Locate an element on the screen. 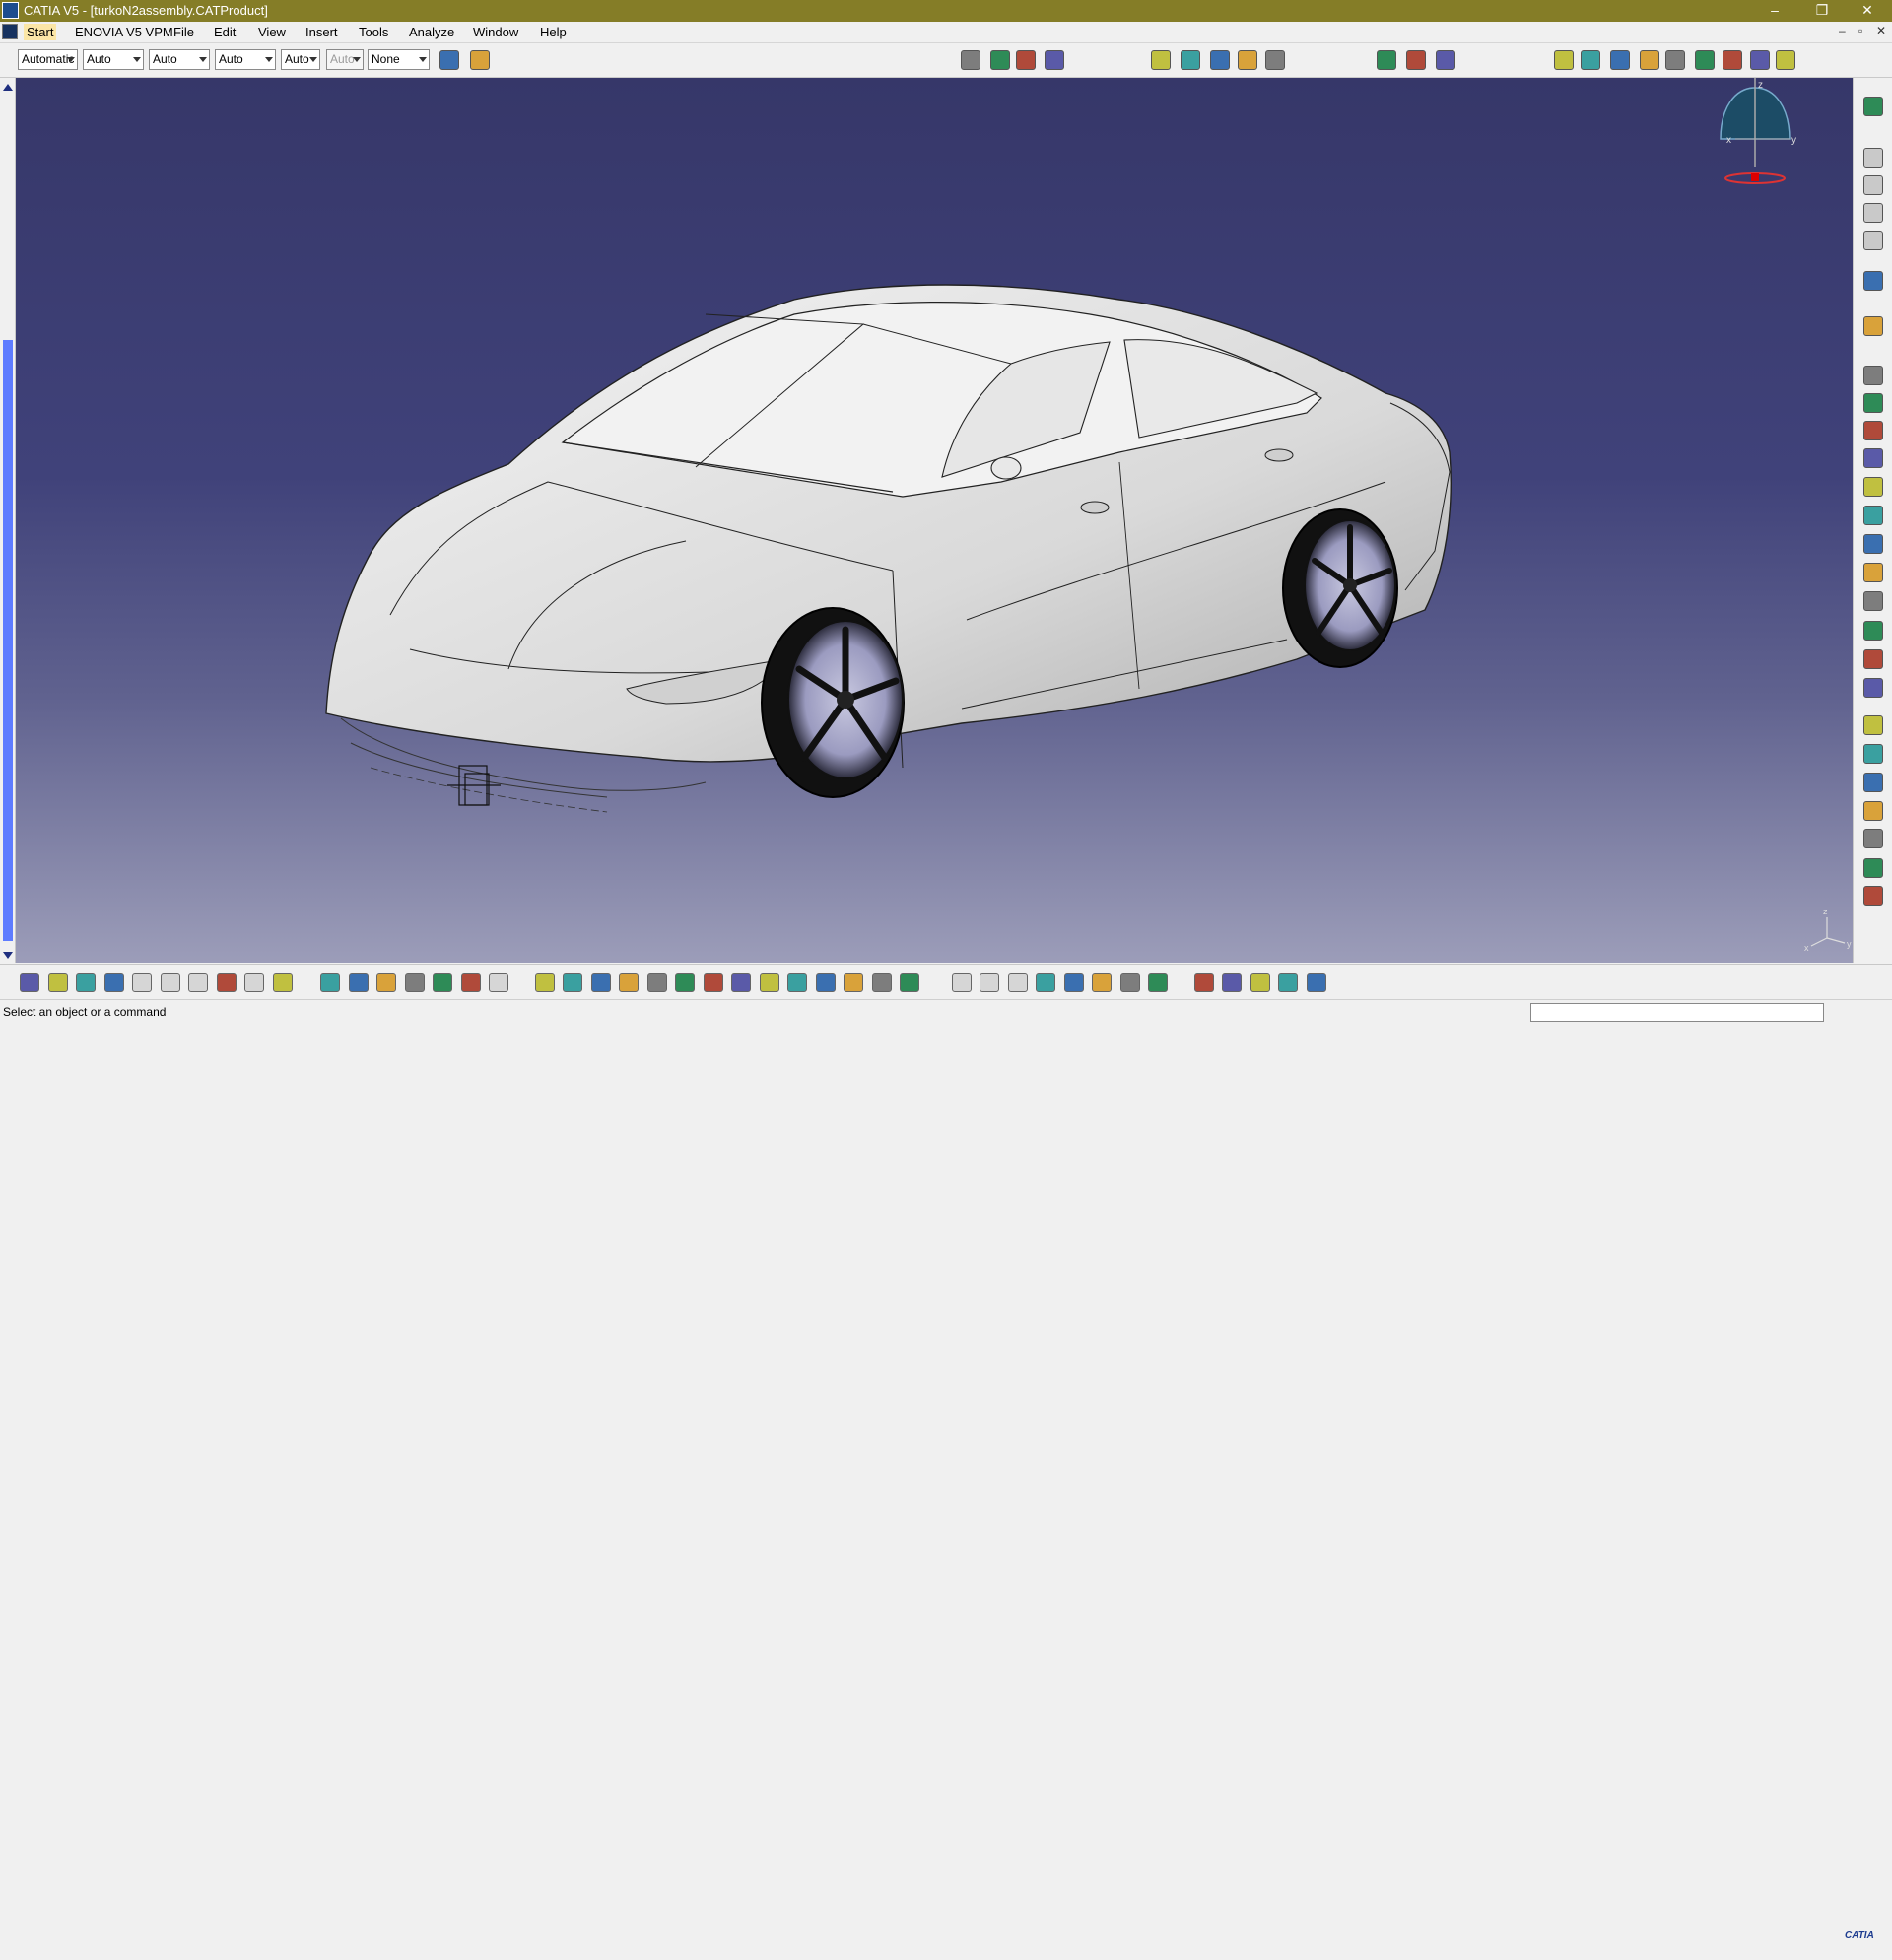  zoom-out-icon is located at coordinates (685, 983).